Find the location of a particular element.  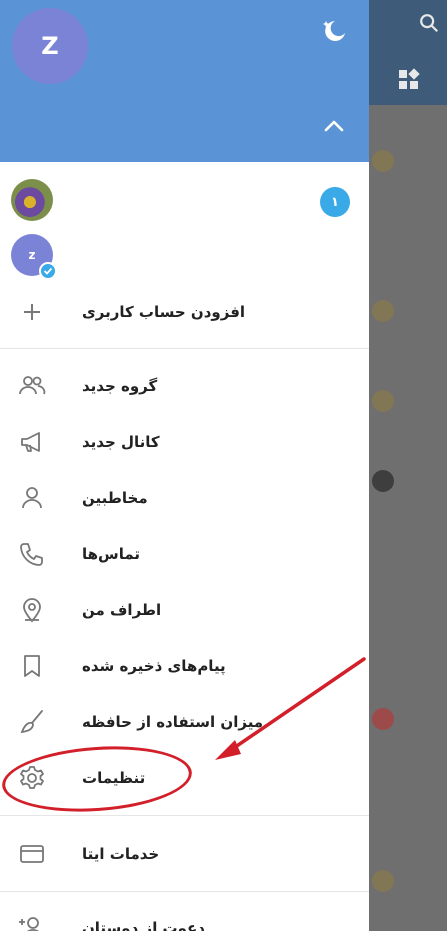

annotation-arrow is located at coordinates (290, 708).